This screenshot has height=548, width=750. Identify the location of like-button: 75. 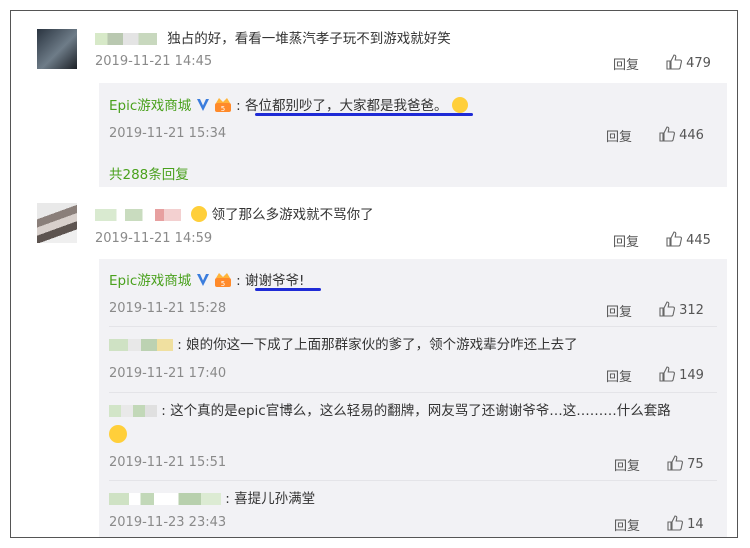
(685, 463).